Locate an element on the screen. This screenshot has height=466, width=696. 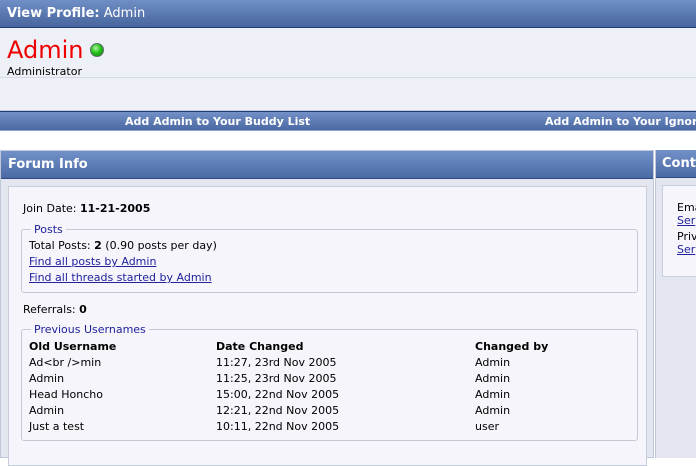
spacer is located at coordinates (348, 140).